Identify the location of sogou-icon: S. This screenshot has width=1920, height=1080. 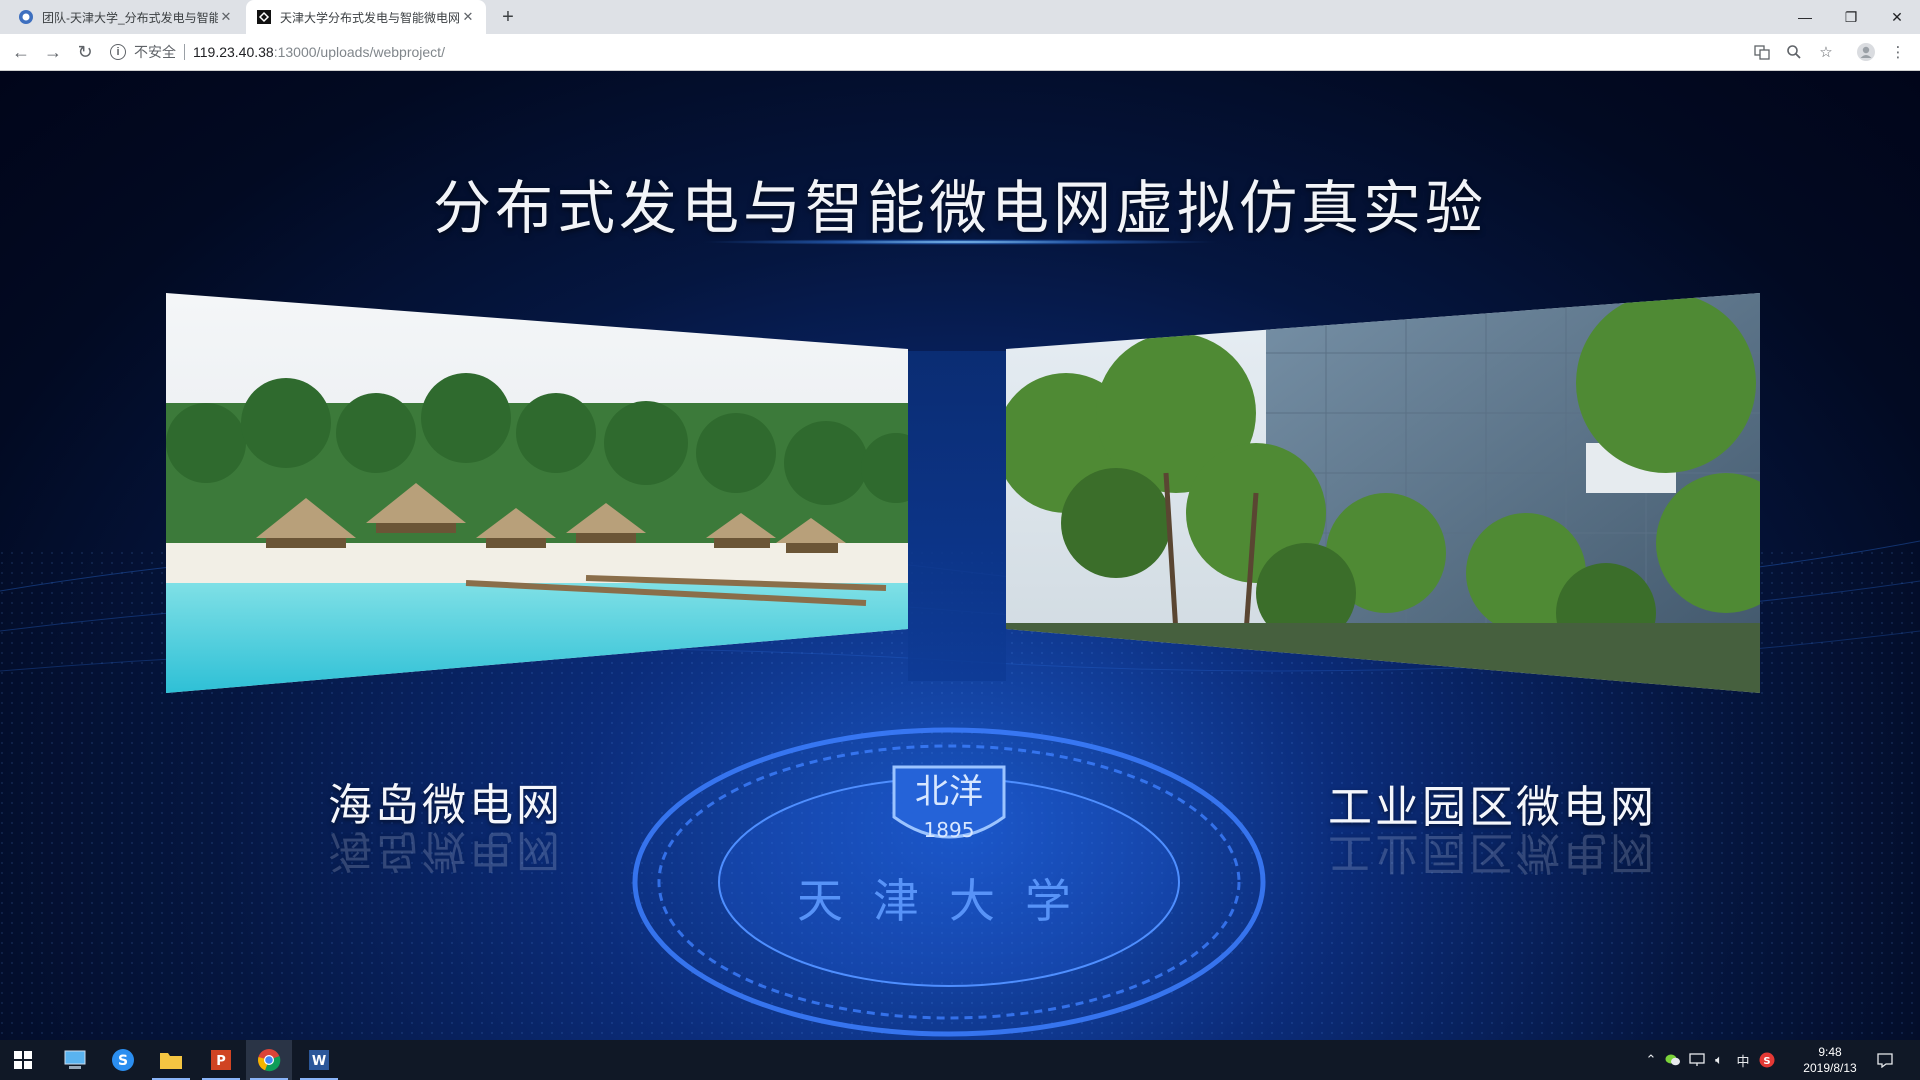
(123, 1060).